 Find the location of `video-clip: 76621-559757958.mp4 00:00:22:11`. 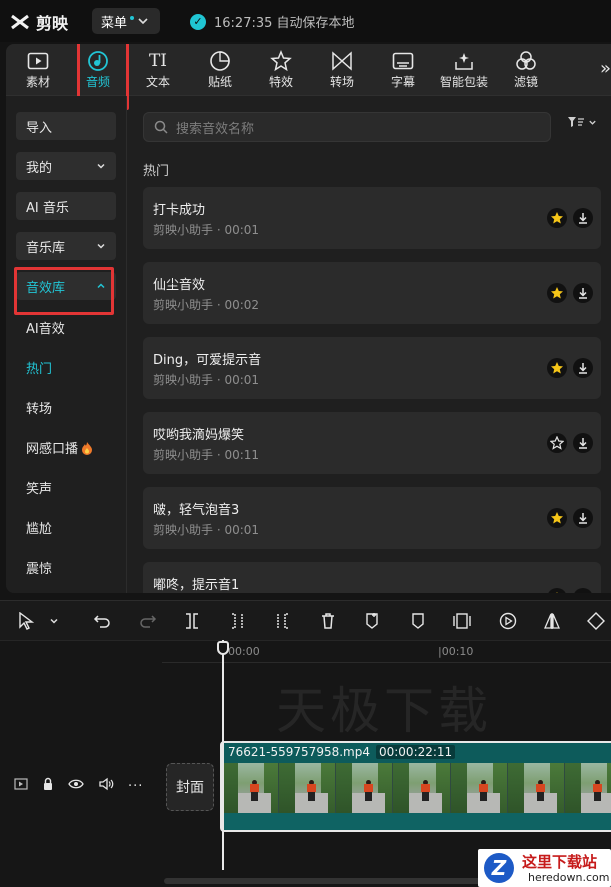

video-clip: 76621-559757958.mp4 00:00:22:11 is located at coordinates (415, 786).